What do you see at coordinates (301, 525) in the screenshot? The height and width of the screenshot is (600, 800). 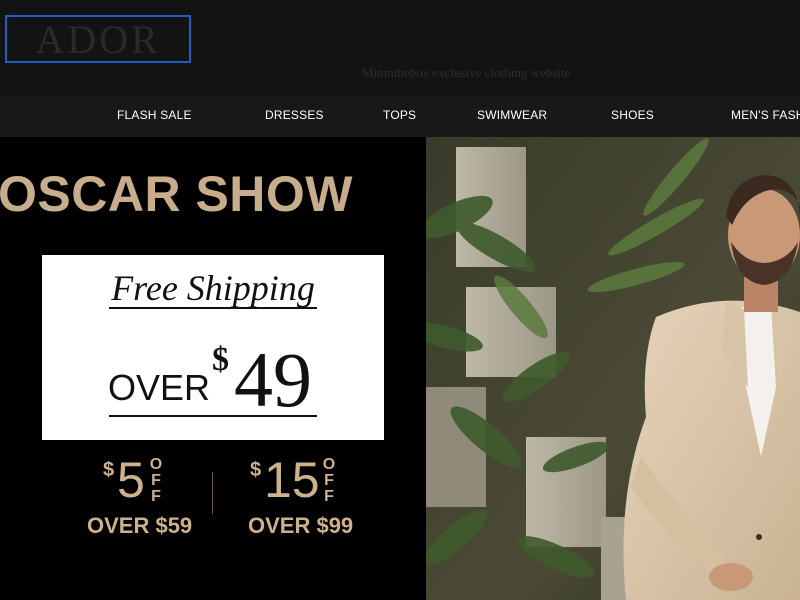 I see `offer-condition: OVER $99` at bounding box center [301, 525].